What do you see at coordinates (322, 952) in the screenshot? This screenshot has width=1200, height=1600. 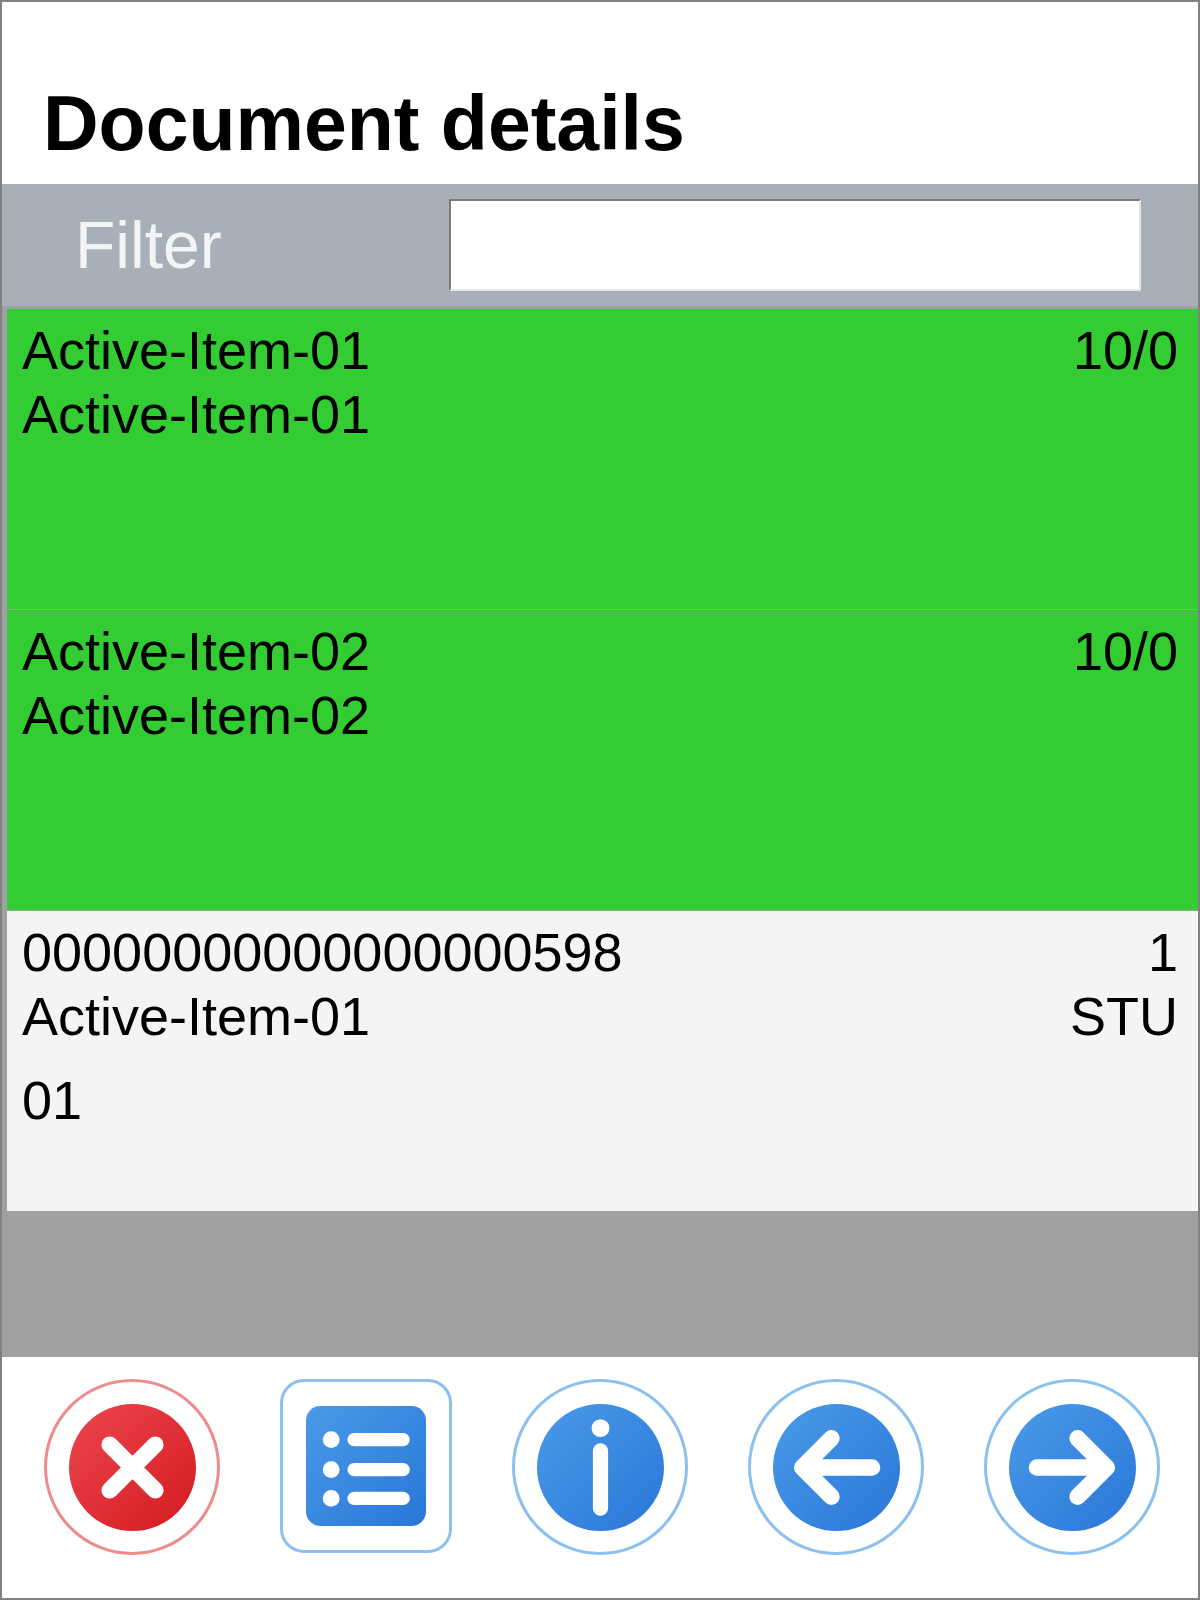 I see `row-text: 00000000000000000598` at bounding box center [322, 952].